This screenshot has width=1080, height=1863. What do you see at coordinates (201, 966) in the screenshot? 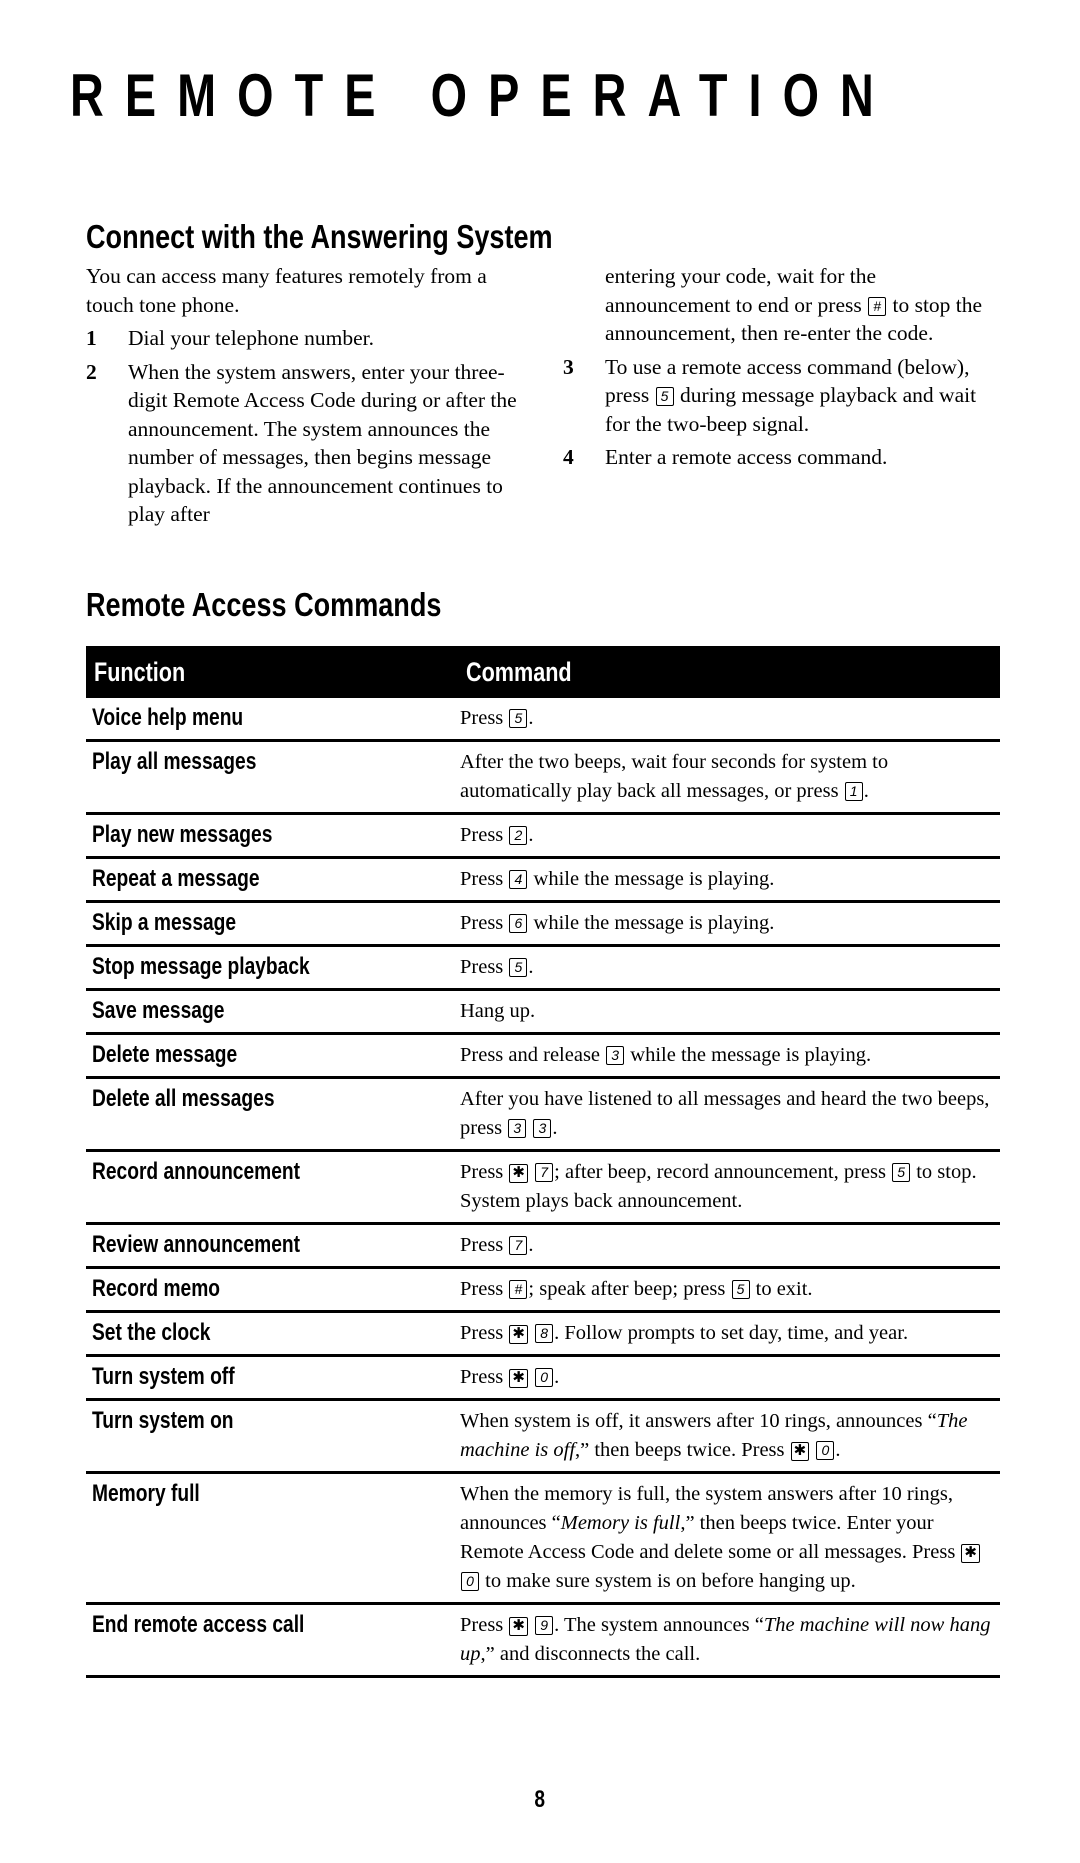
I see `function-label: Stop message playback` at bounding box center [201, 966].